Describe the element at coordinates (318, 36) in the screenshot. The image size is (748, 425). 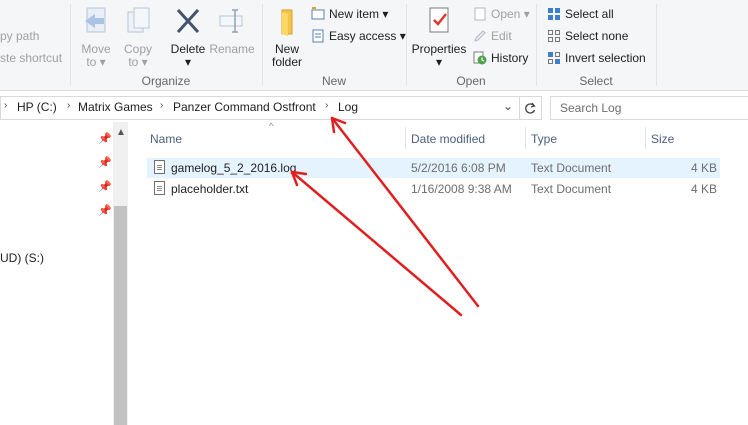
I see `easy-access-icon` at that location.